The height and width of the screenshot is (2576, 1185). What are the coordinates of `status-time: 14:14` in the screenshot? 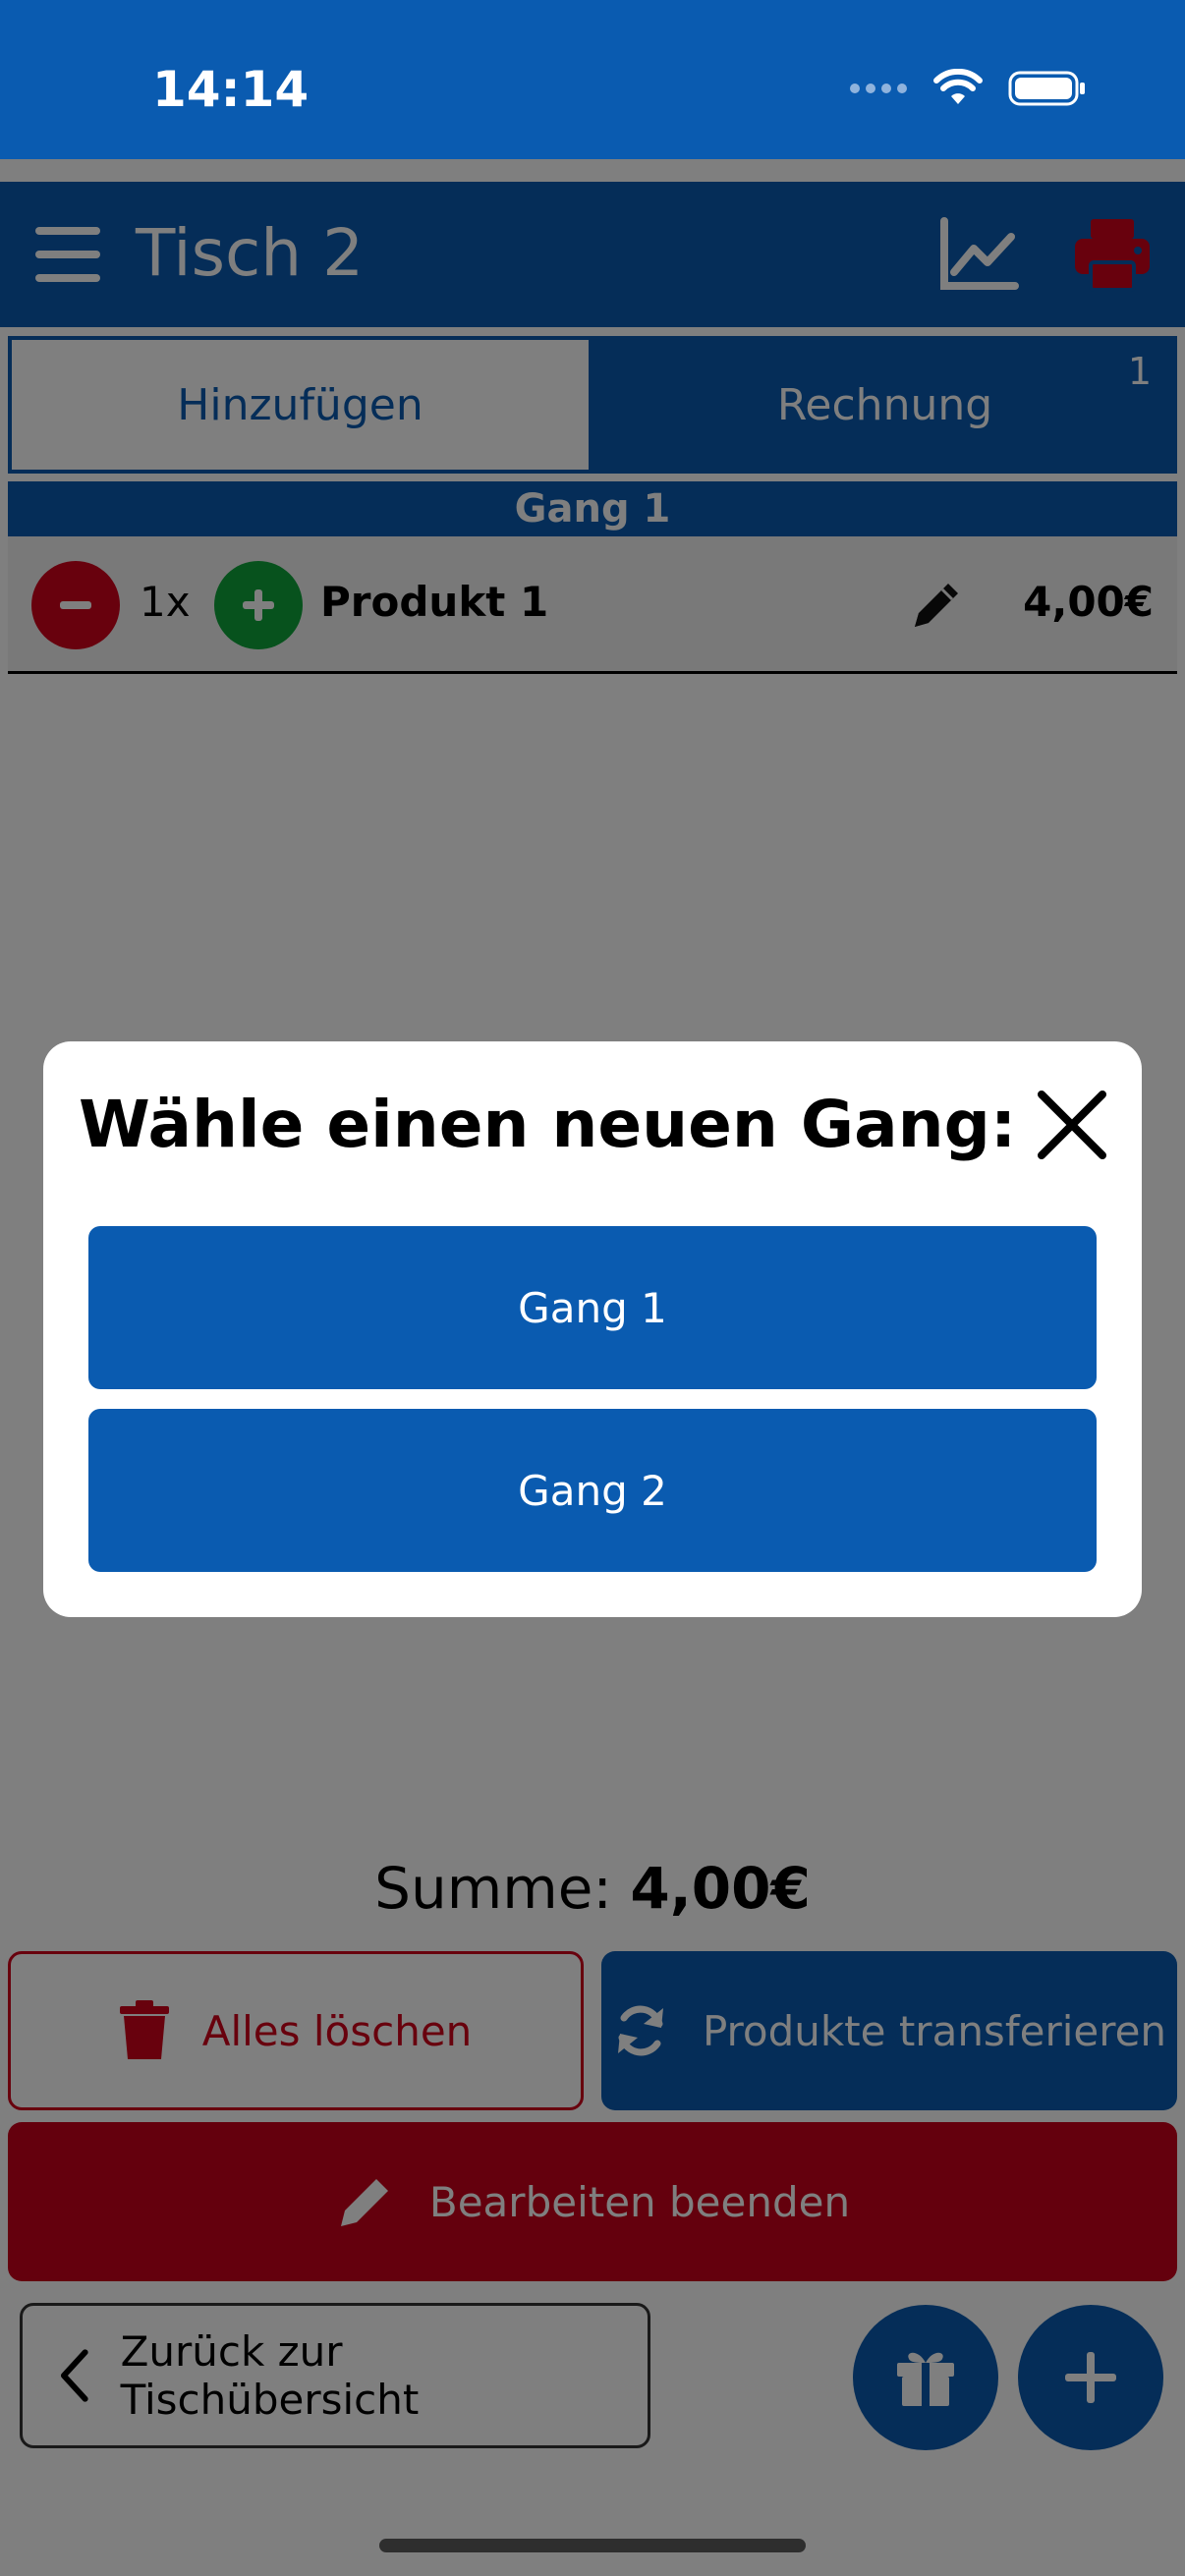 It's located at (231, 89).